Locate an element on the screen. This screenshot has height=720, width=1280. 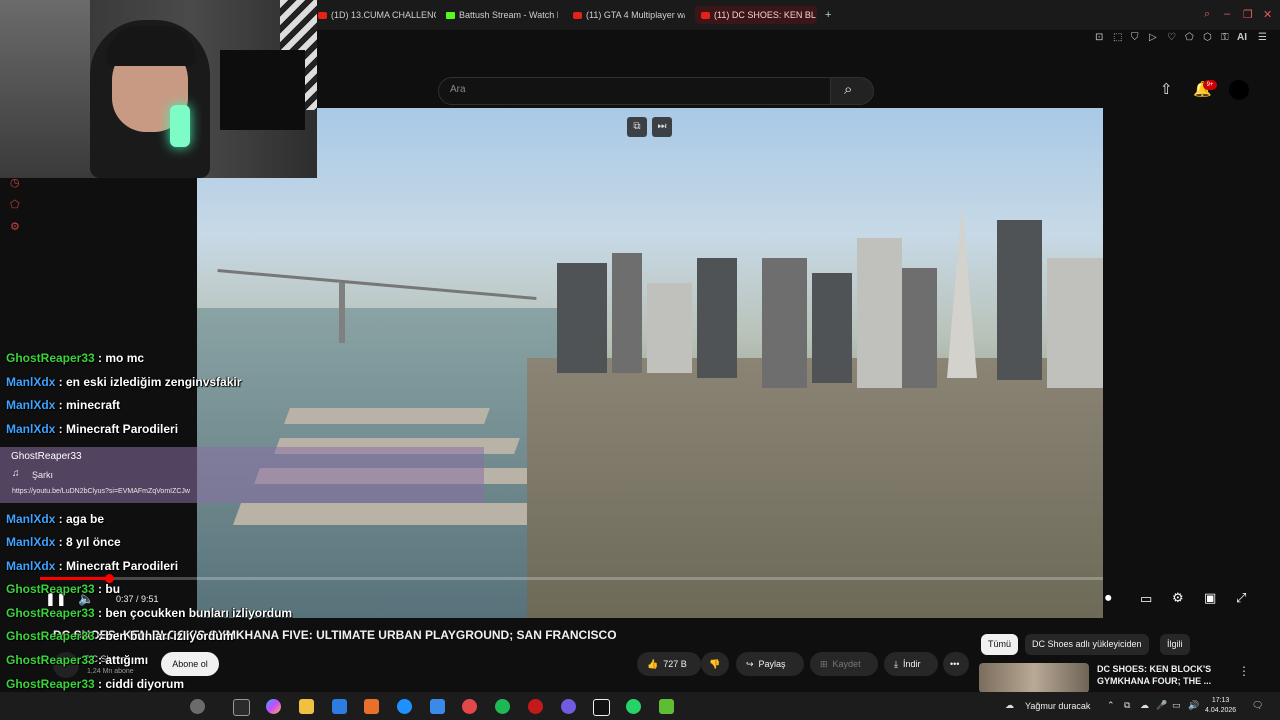
menu-icon: ☰ is located at coordinates (1262, 37).